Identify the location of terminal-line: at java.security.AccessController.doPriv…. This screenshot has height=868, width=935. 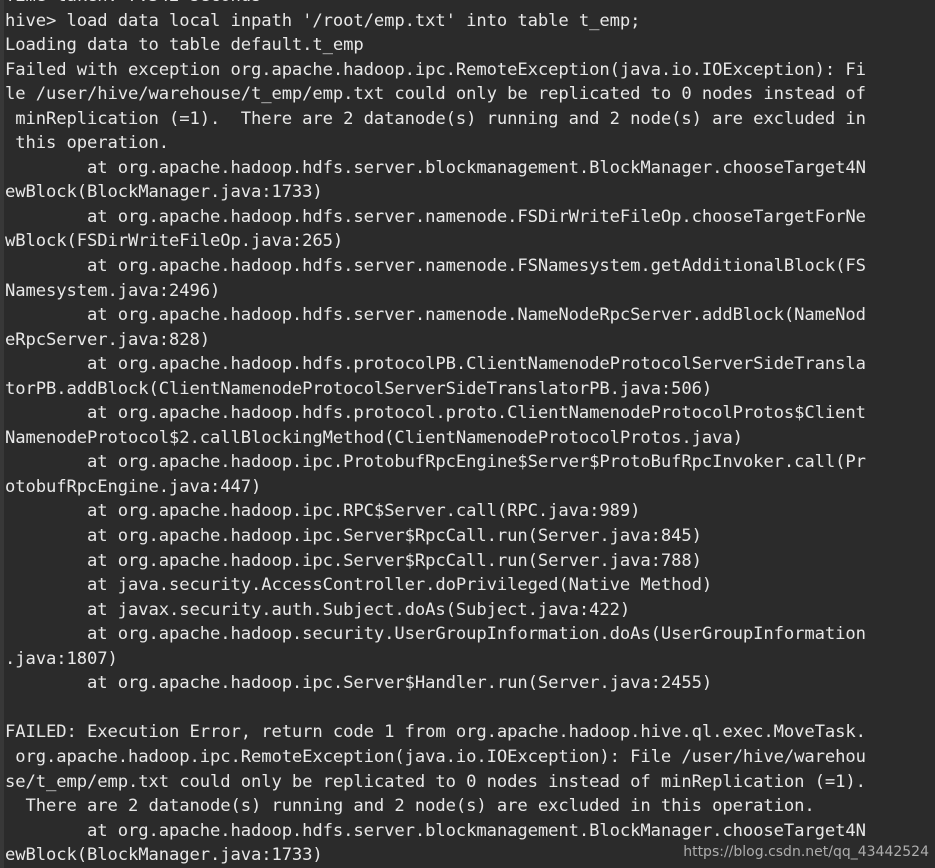
(359, 585).